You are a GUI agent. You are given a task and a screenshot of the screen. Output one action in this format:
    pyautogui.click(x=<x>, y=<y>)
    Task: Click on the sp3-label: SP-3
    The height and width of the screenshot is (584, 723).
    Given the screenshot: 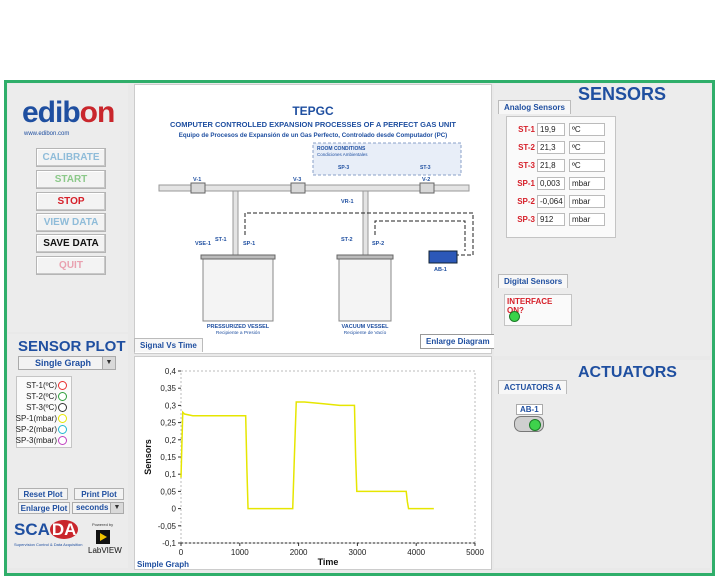 What is the action you would take?
    pyautogui.click(x=343, y=168)
    